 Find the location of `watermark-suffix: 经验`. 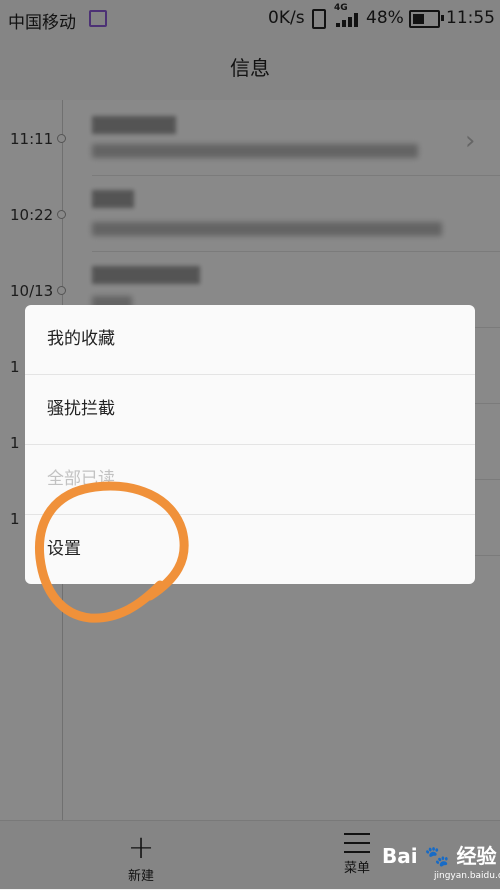

watermark-suffix: 经验 is located at coordinates (476, 856).